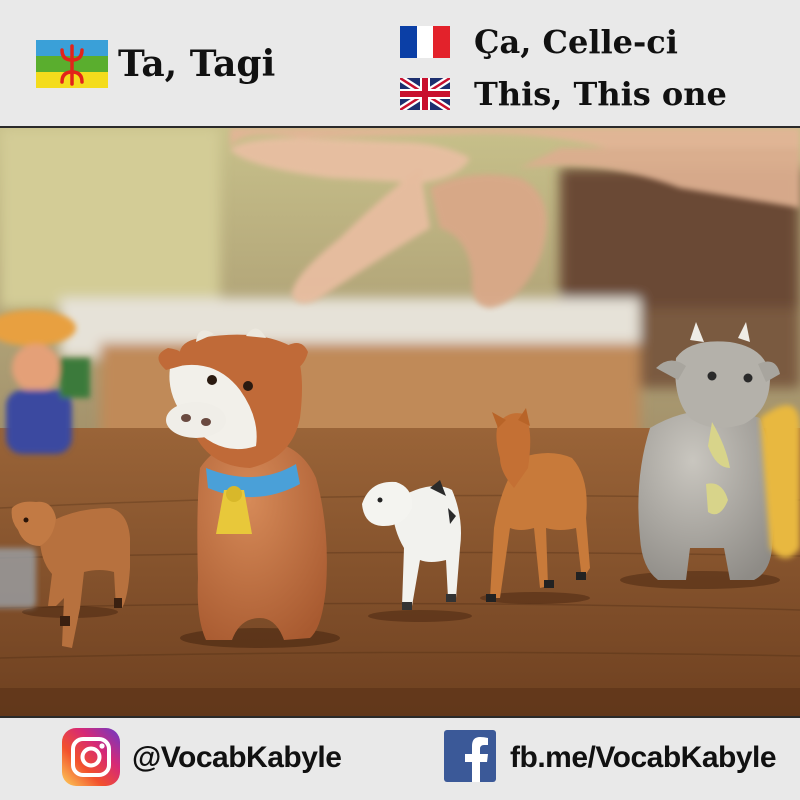 Image resolution: width=800 pixels, height=800 pixels. What do you see at coordinates (600, 94) in the screenshot?
I see `english-word: This, This one` at bounding box center [600, 94].